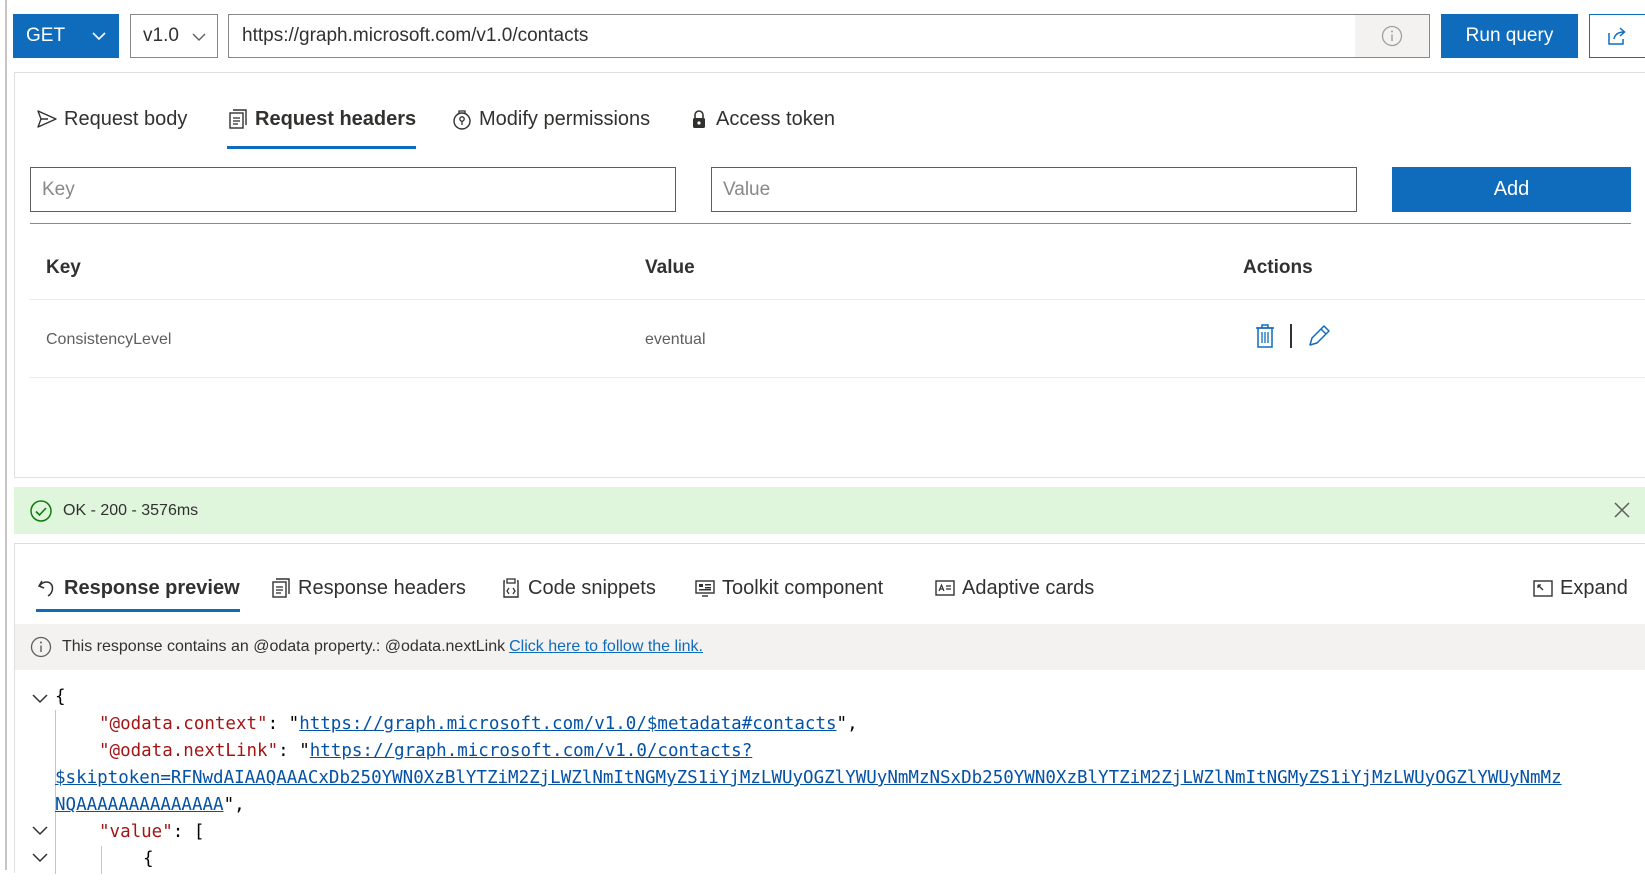 The width and height of the screenshot is (1645, 894). I want to click on http-method-label: GET, so click(46, 35).